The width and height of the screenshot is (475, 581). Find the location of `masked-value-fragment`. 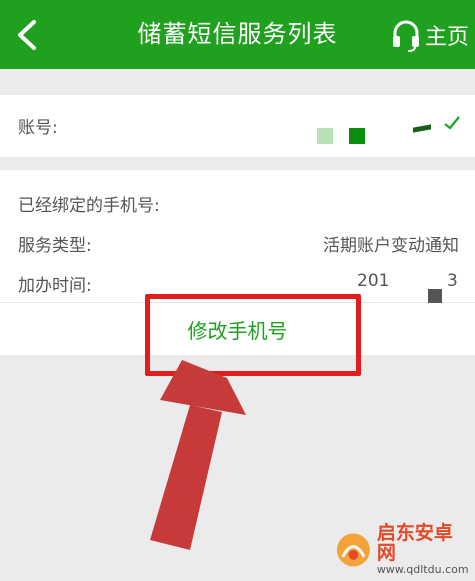

masked-value-fragment is located at coordinates (435, 296).